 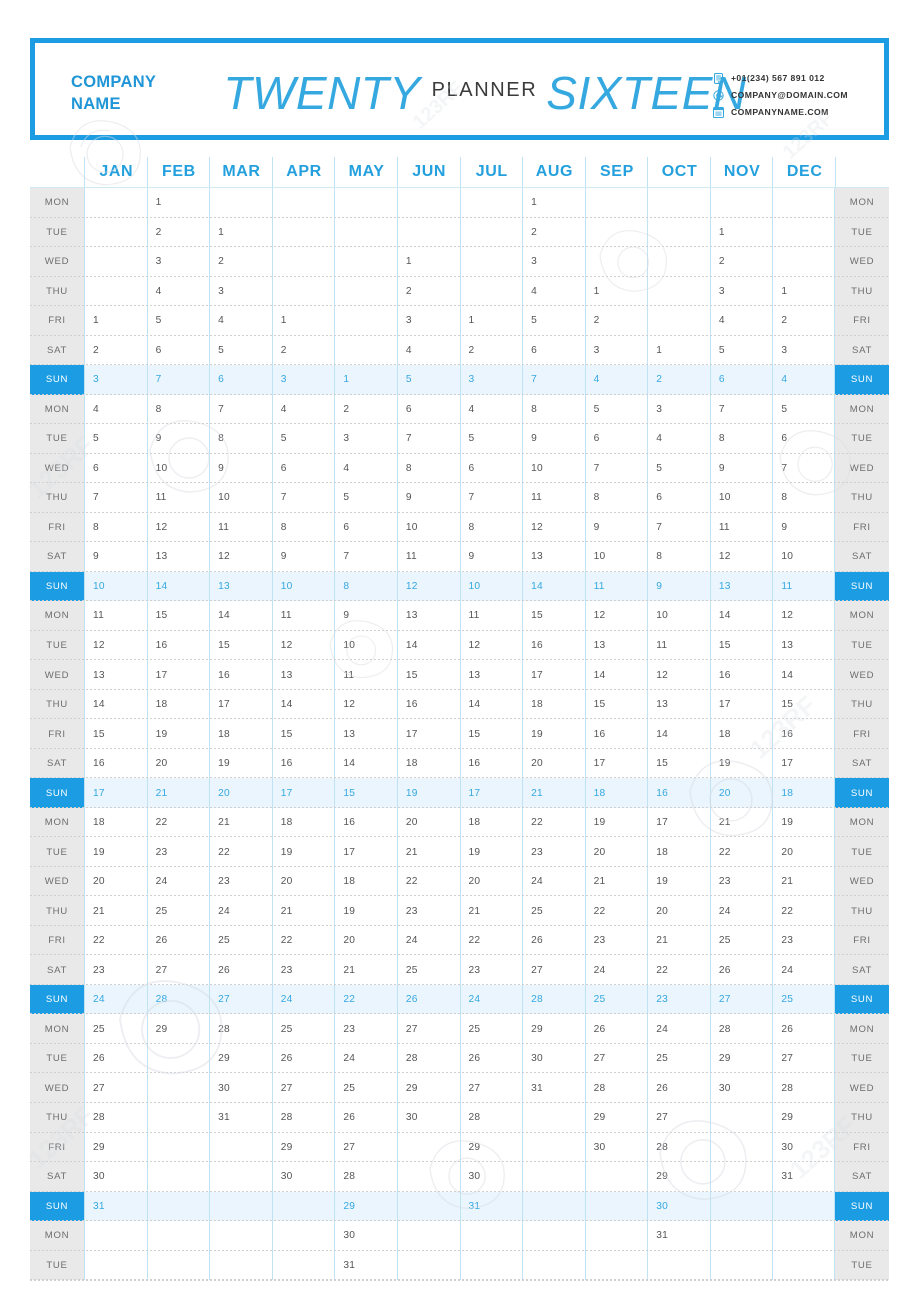 What do you see at coordinates (491, 321) in the screenshot?
I see `day-cell-jul: 1` at bounding box center [491, 321].